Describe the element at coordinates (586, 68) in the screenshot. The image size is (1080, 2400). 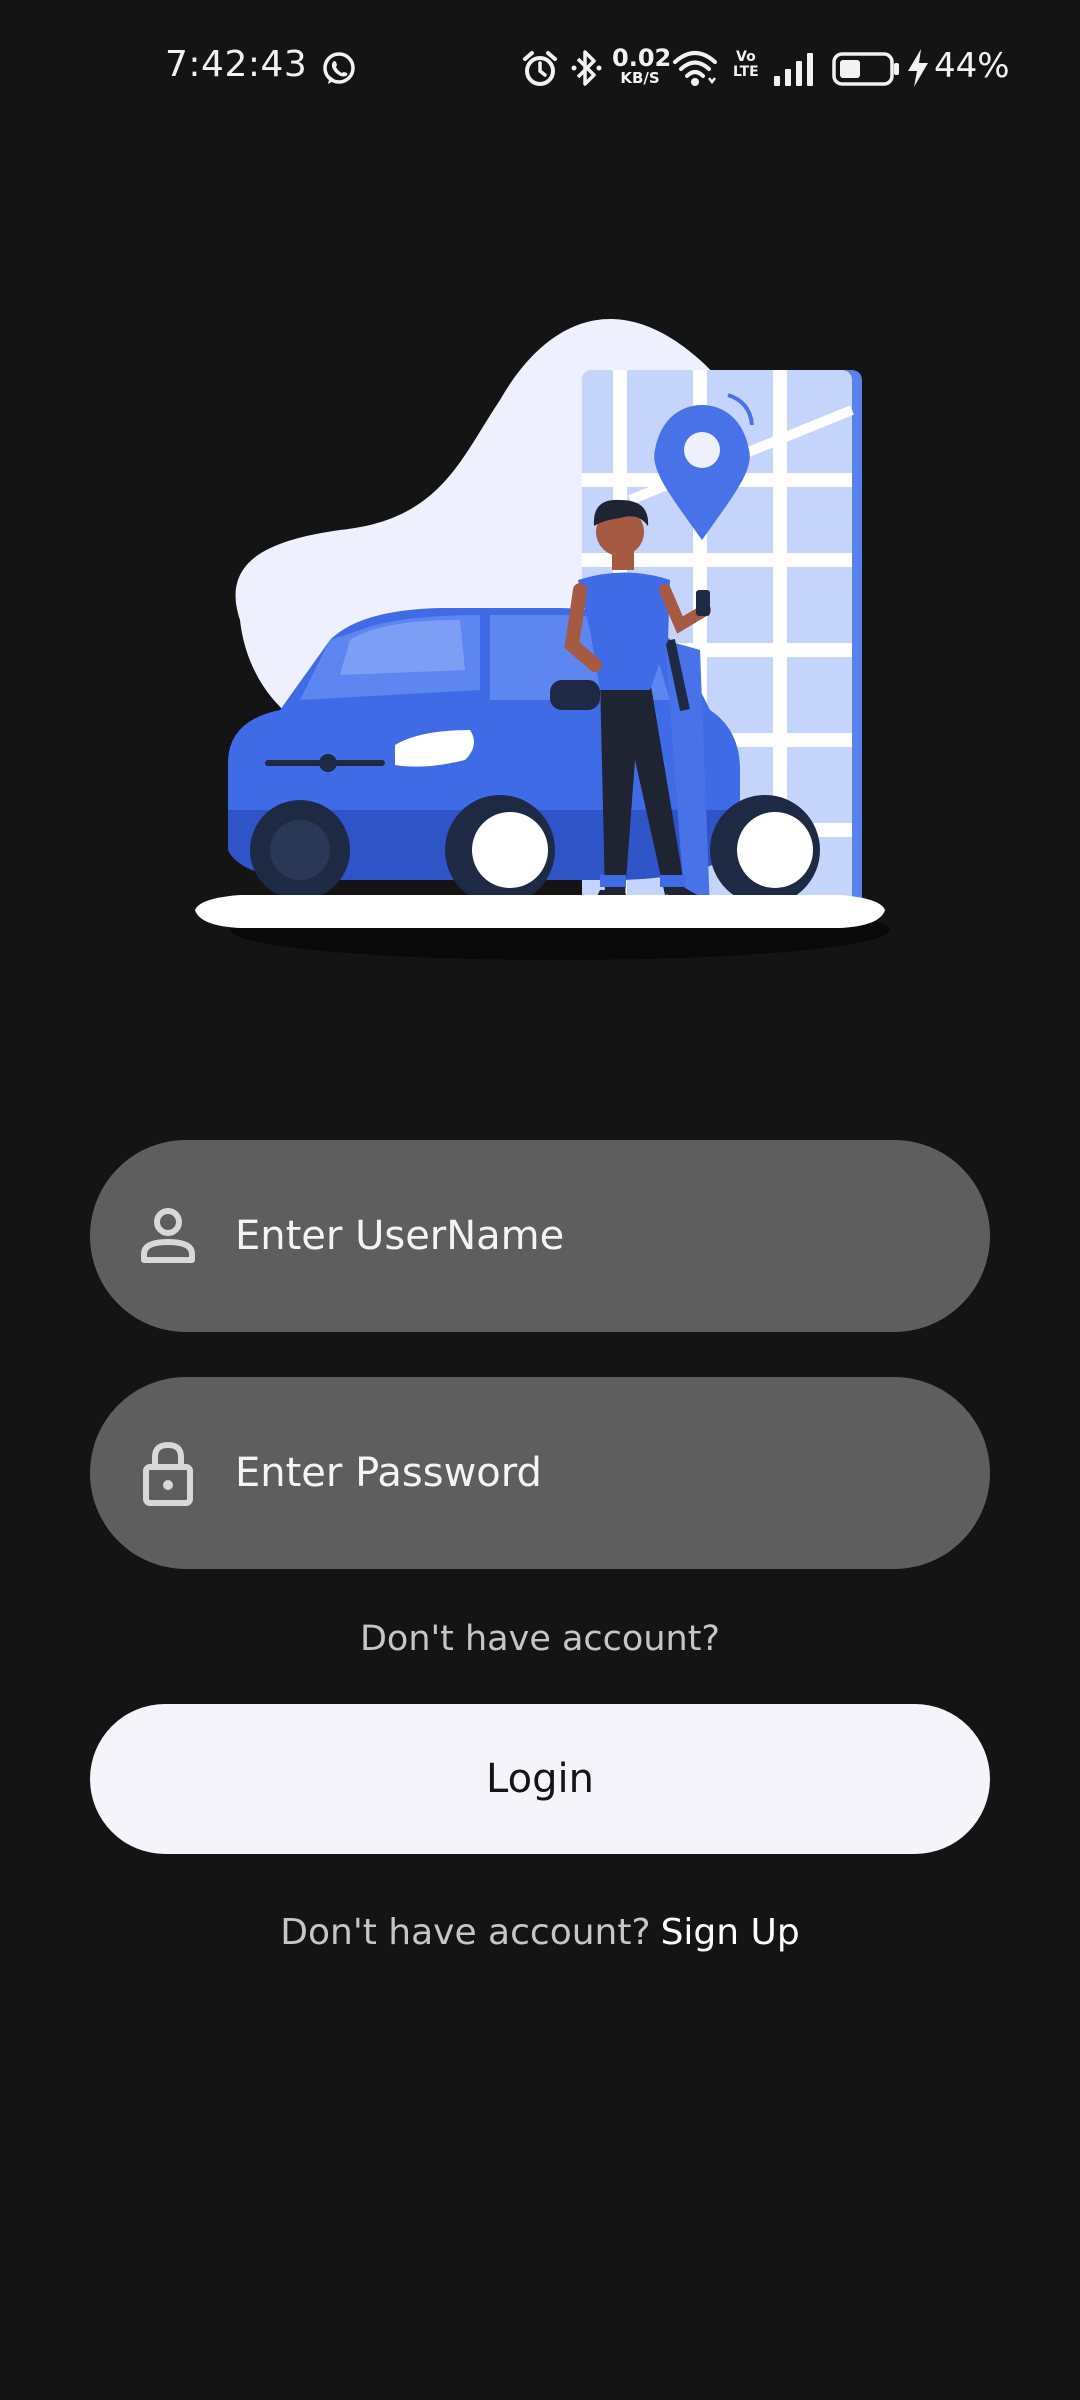
I see `bluetooth-icon` at that location.